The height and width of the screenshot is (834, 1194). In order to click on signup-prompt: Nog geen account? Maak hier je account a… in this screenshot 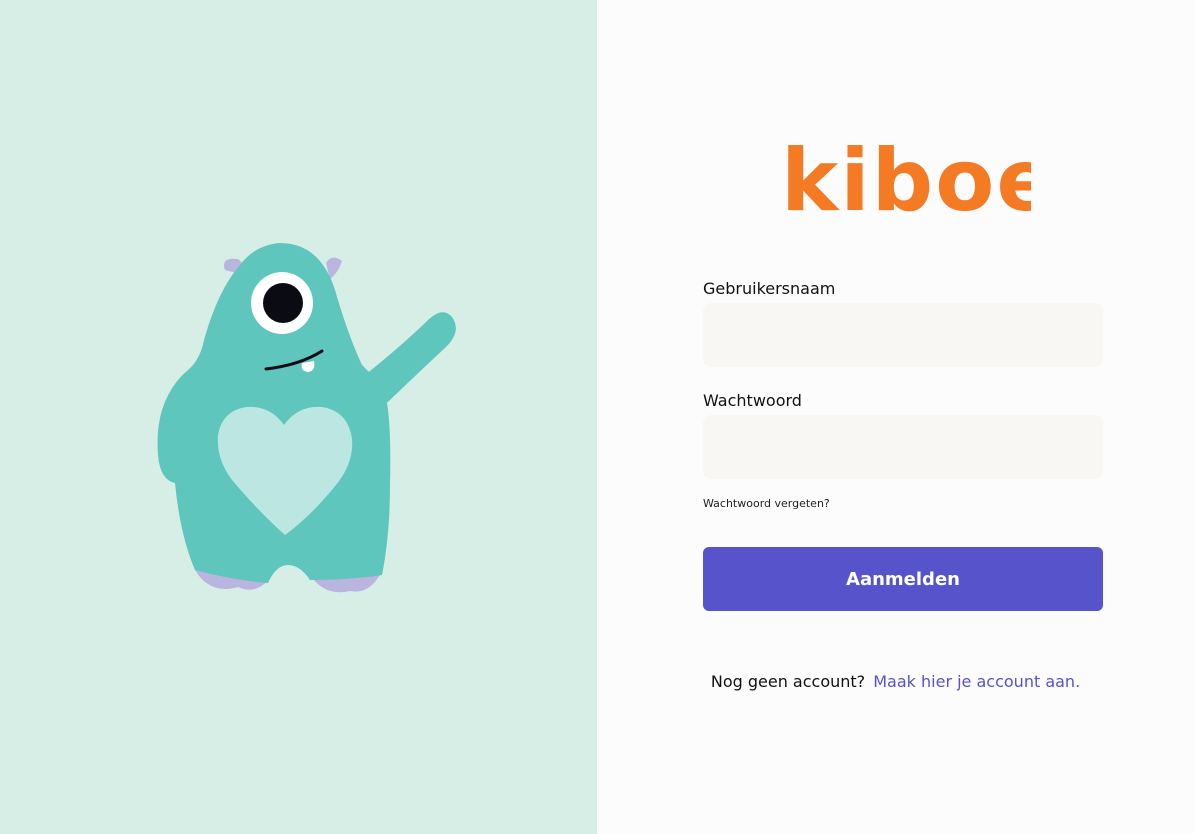, I will do `click(895, 681)`.